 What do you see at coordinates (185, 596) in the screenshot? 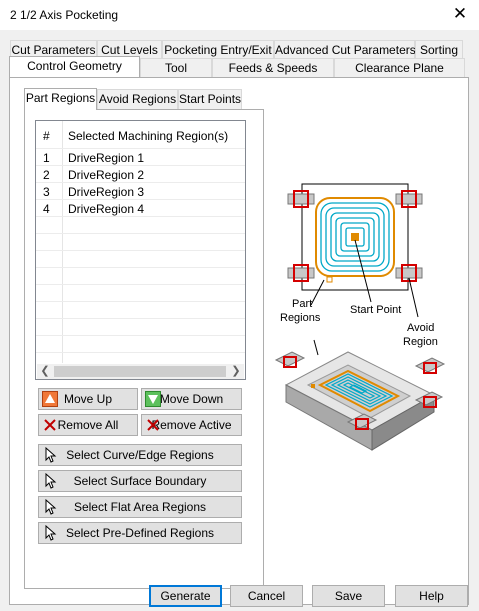
I see `generate-button: Generate` at bounding box center [185, 596].